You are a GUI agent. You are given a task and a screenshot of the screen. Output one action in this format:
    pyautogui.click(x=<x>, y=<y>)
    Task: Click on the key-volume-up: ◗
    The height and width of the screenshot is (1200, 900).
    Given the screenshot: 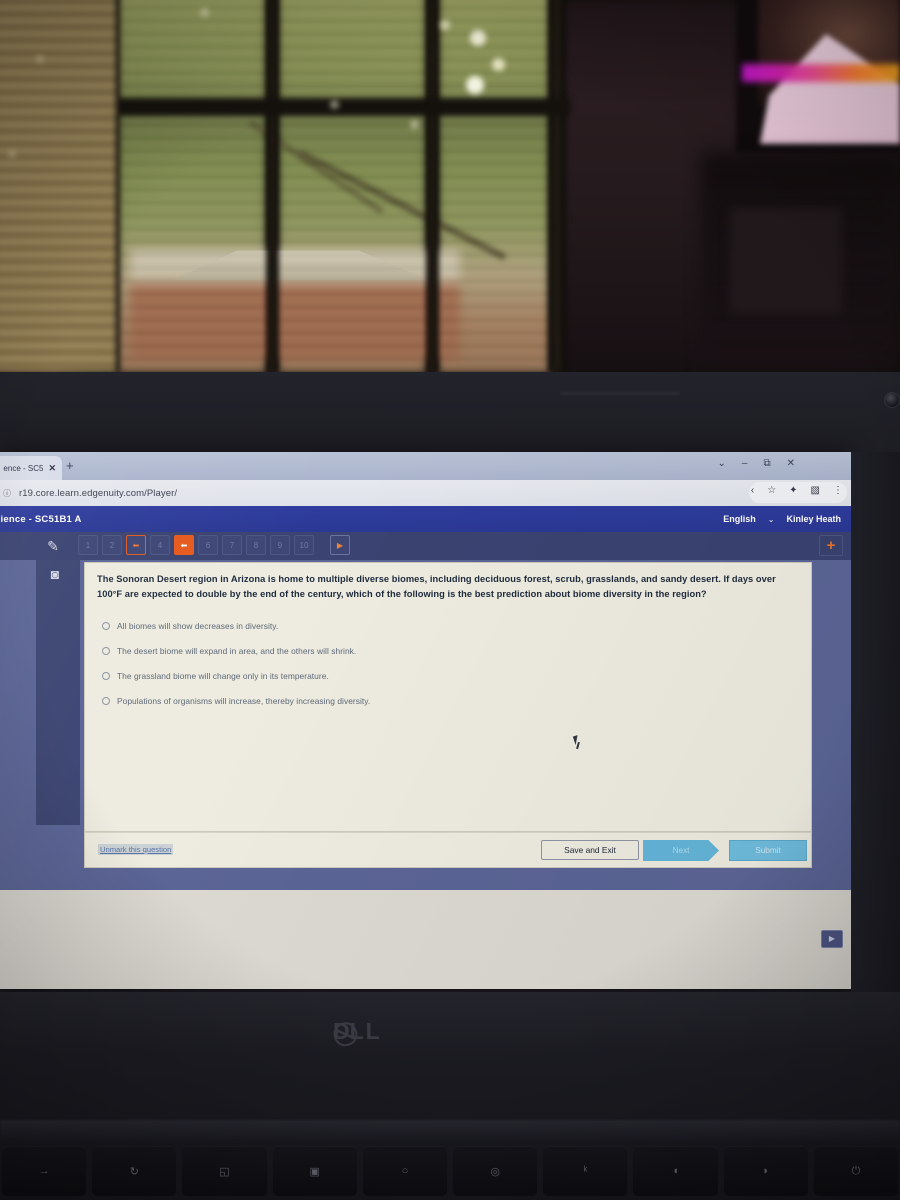 What is the action you would take?
    pyautogui.click(x=765, y=1171)
    